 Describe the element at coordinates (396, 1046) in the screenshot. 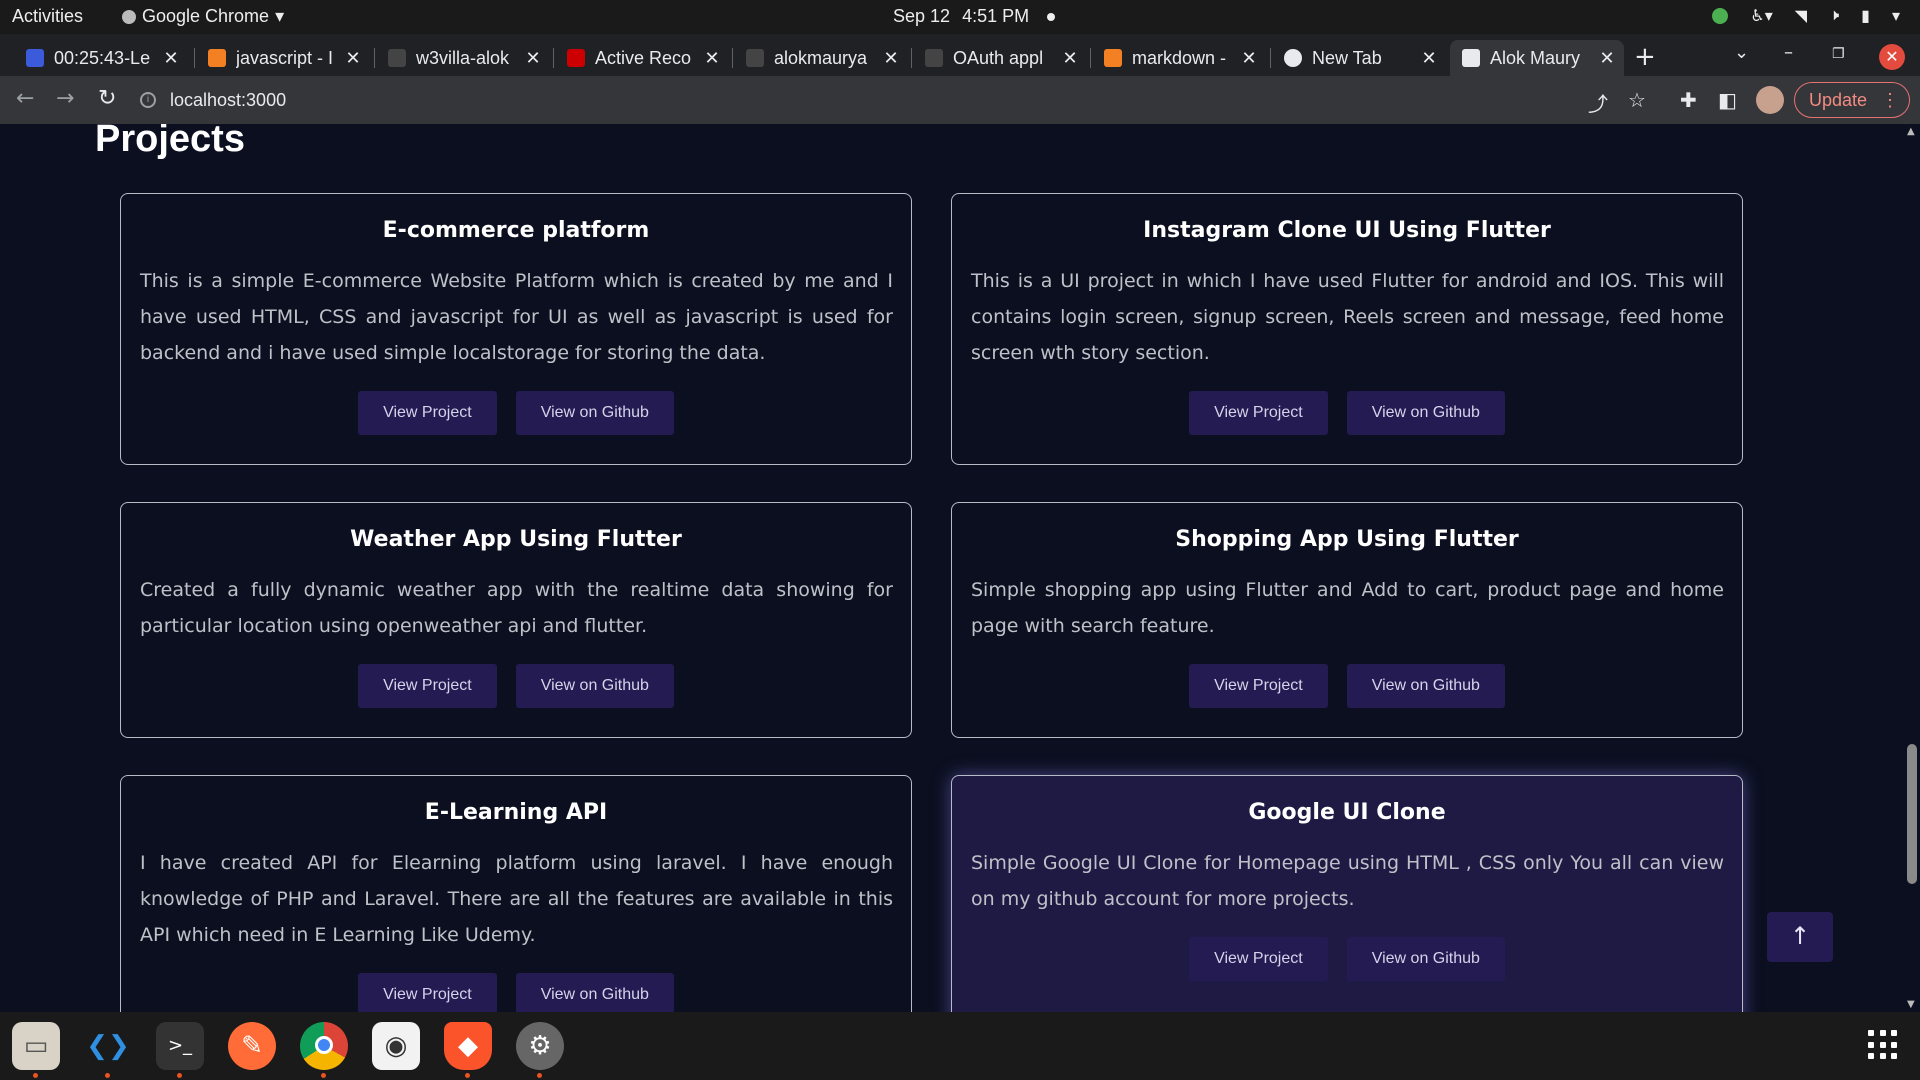

I see `mongodb-compass-icon: ◉` at that location.